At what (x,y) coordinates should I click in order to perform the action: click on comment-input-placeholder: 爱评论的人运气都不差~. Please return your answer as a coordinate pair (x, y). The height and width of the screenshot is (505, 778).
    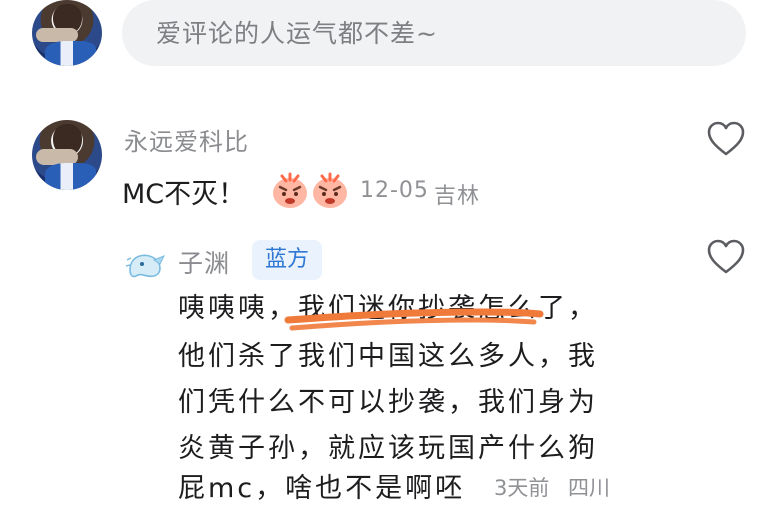
    Looking at the image, I should click on (297, 33).